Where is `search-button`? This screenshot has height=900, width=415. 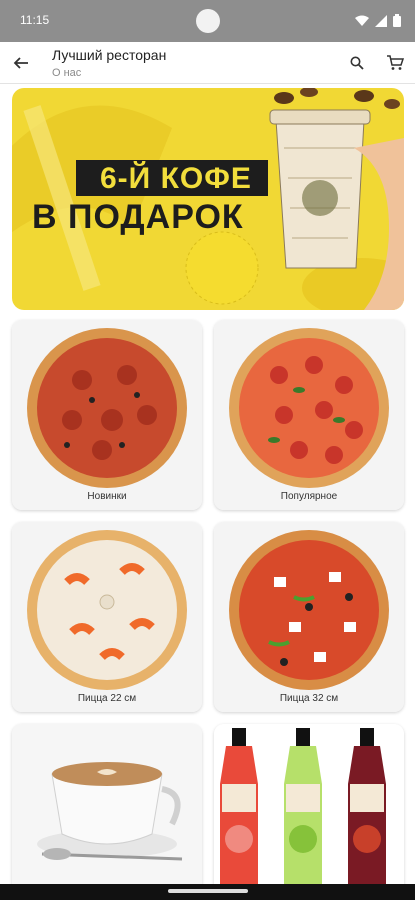
search-button is located at coordinates (357, 63).